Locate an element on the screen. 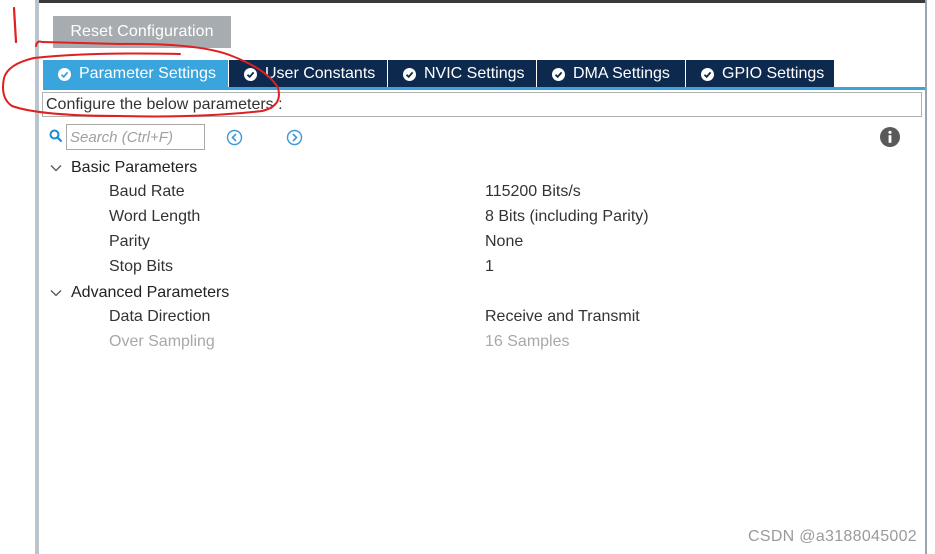 The image size is (935, 554). param-name-baud-rate: Baud Rate is located at coordinates (147, 191).